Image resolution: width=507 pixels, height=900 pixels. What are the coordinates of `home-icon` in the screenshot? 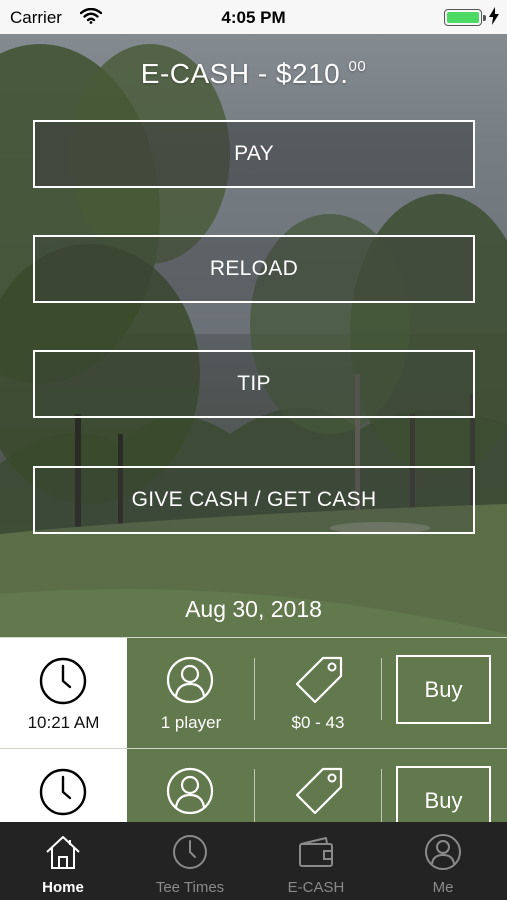 It's located at (63, 854).